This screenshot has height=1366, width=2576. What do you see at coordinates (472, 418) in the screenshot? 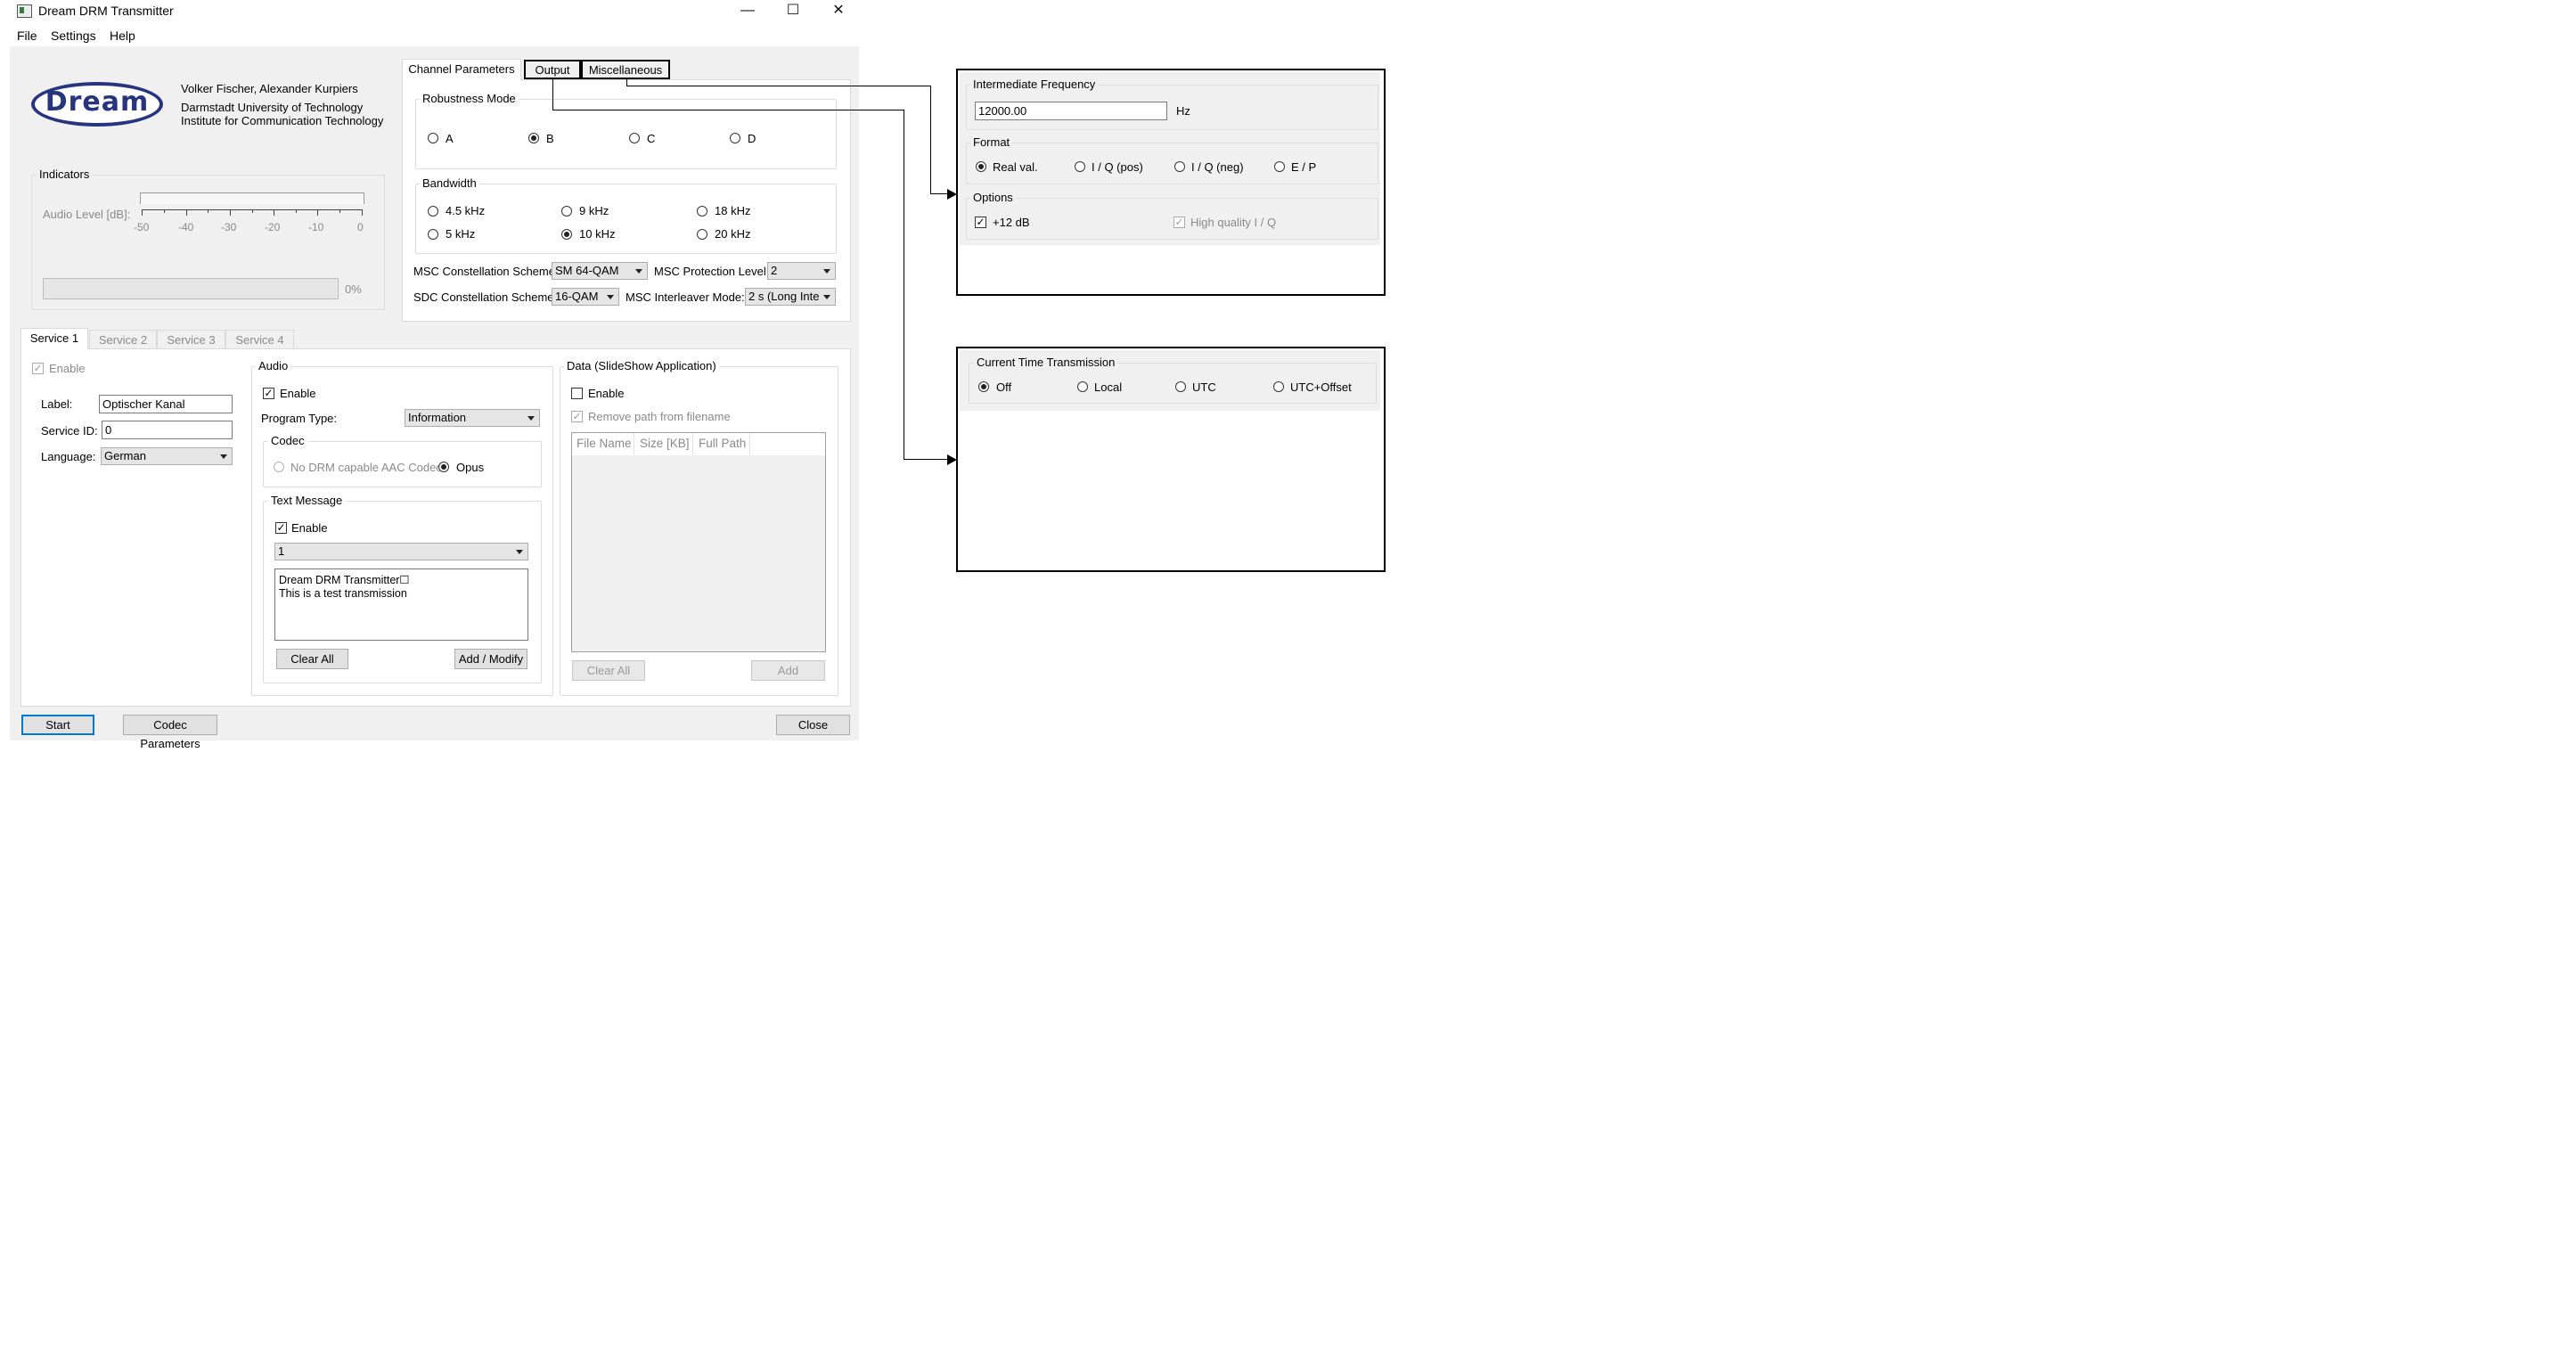
I see `program-type-select: Information` at bounding box center [472, 418].